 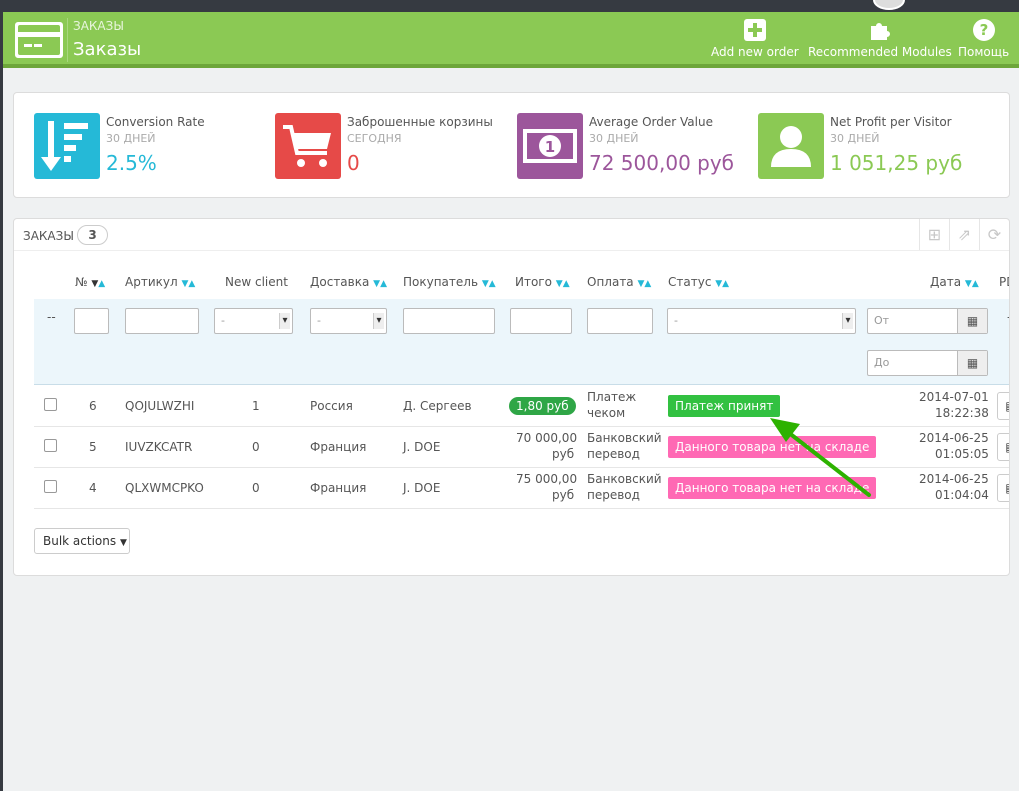 What do you see at coordinates (98, 26) in the screenshot?
I see `breadcrumb: ЗАКАЗЫ` at bounding box center [98, 26].